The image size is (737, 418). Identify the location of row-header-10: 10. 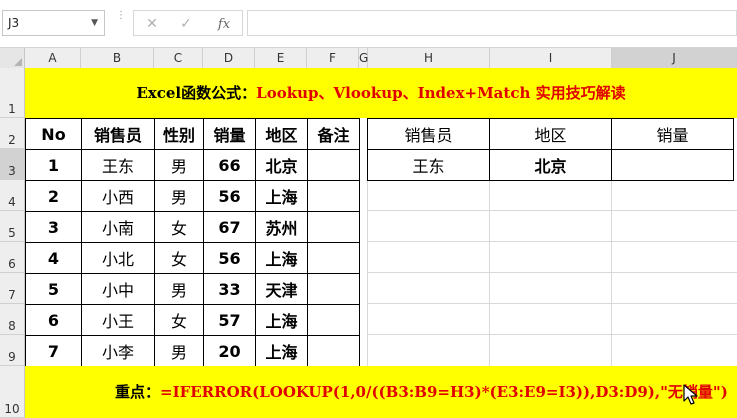
(12, 392).